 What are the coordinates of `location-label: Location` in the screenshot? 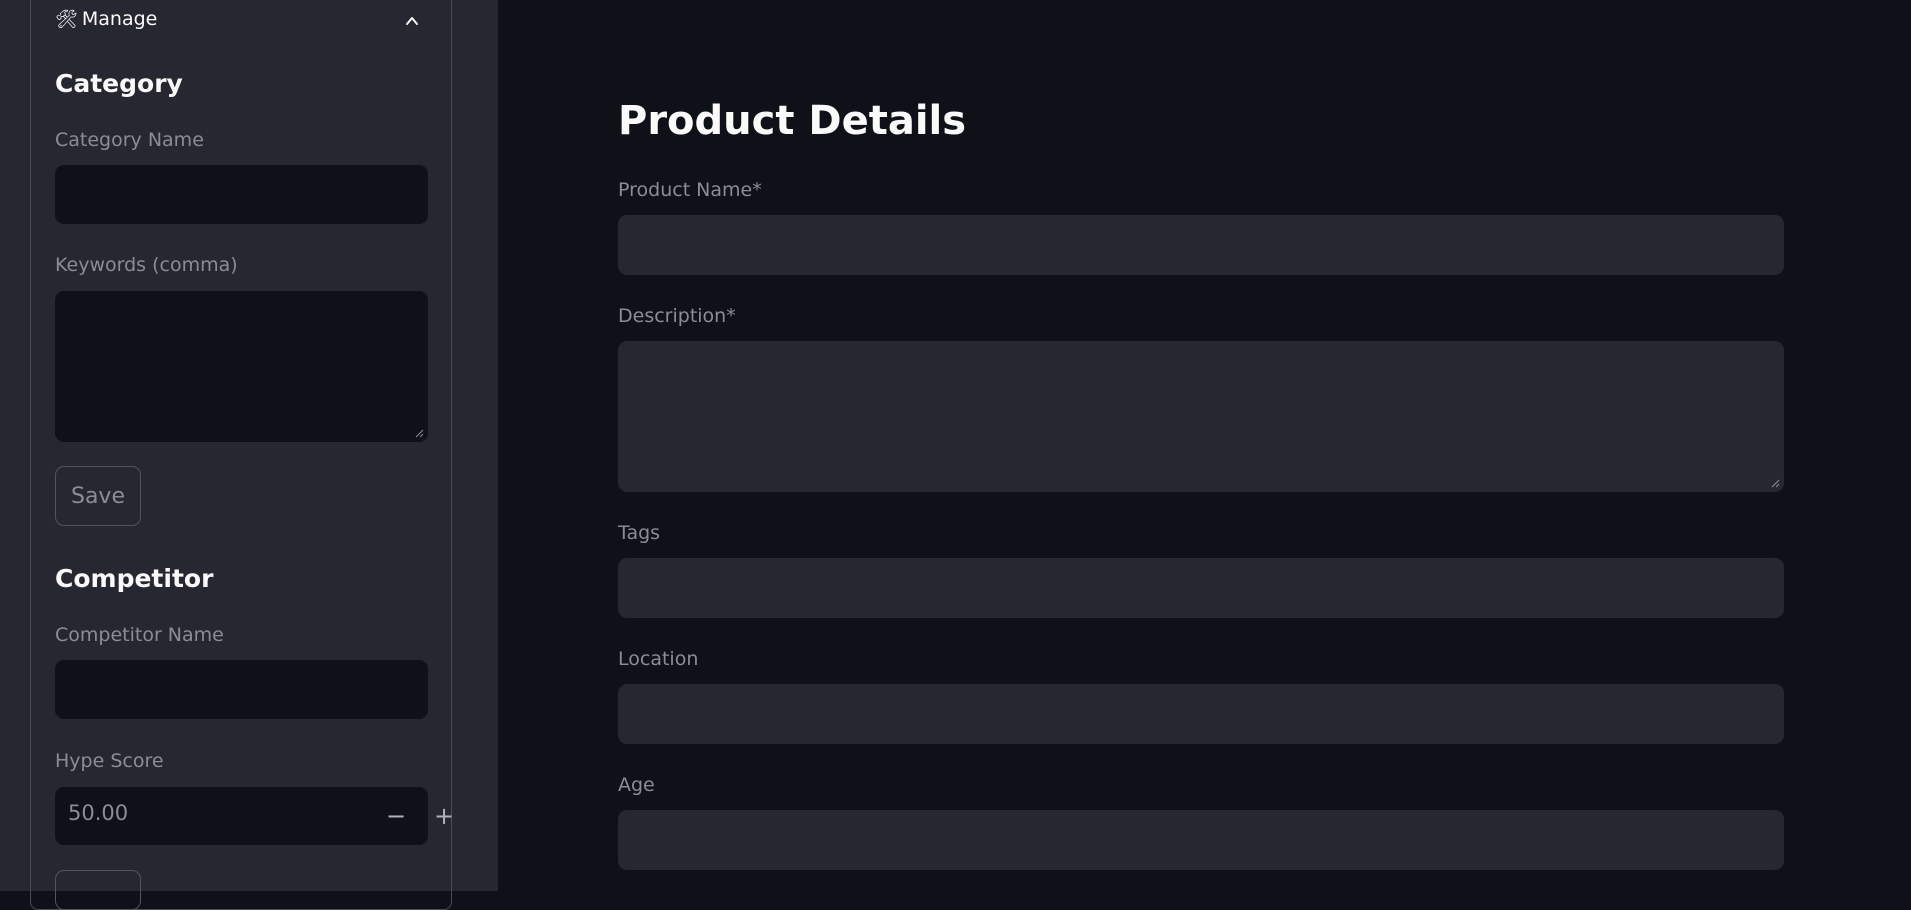 It's located at (658, 659).